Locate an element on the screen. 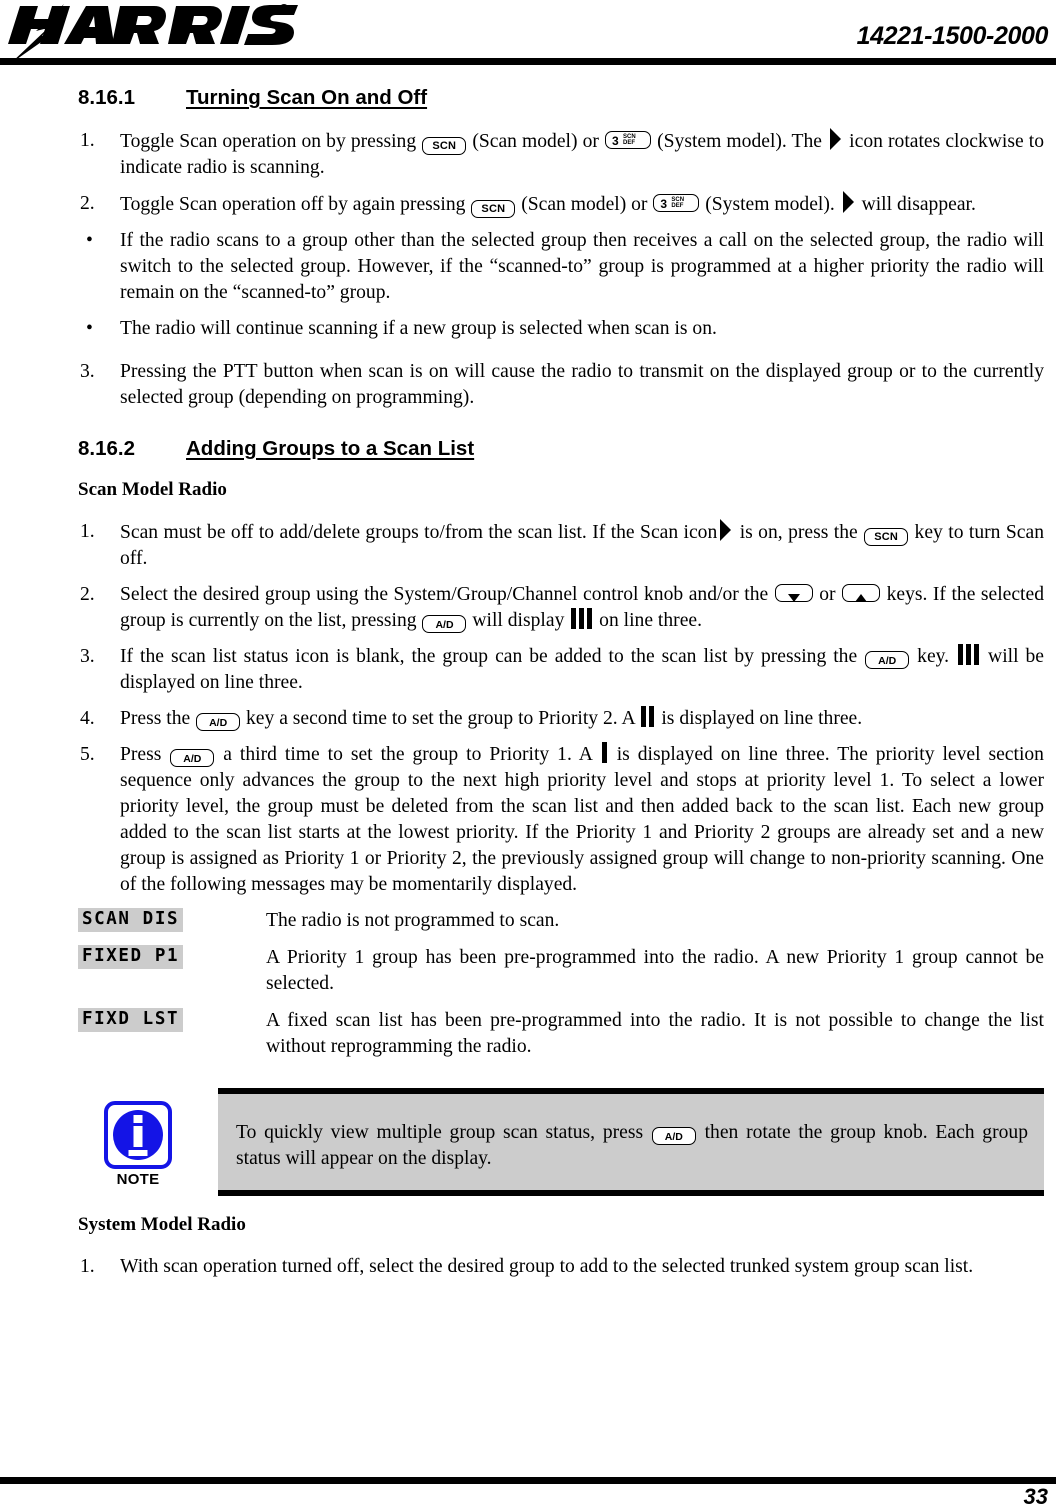 The image size is (1056, 1510). system-scn-key-icon: 3 SCN DEF is located at coordinates (676, 202).